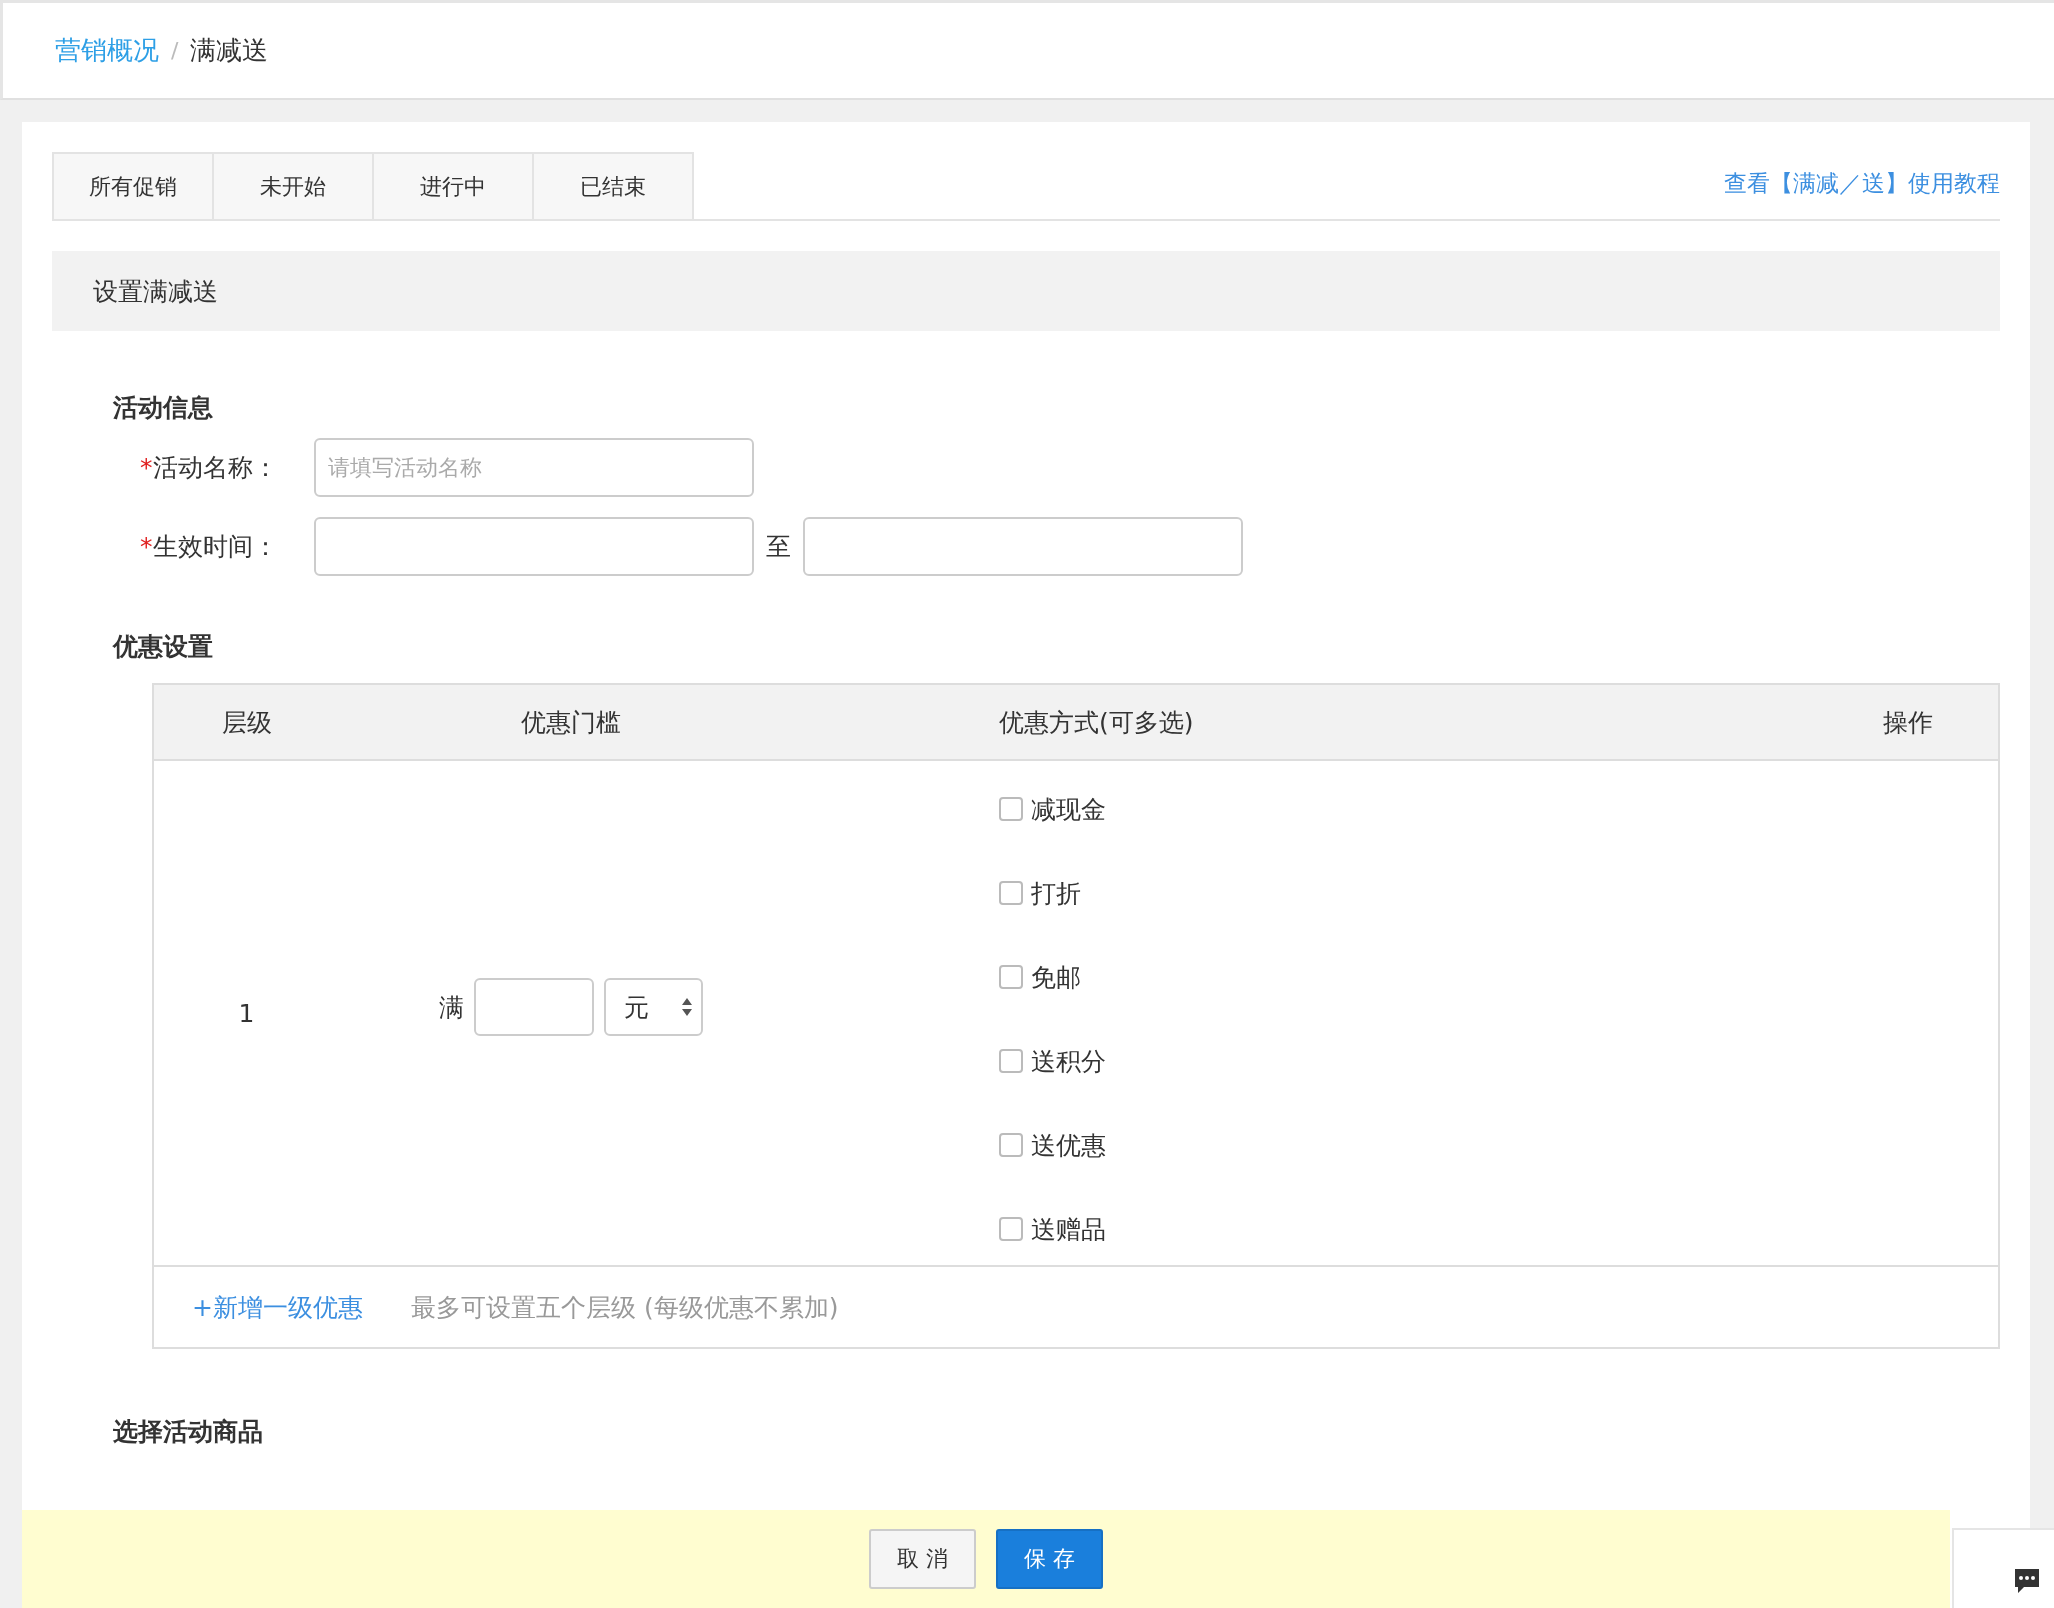 The height and width of the screenshot is (1608, 2054). What do you see at coordinates (451, 1007) in the screenshot?
I see `threshold-label: 满` at bounding box center [451, 1007].